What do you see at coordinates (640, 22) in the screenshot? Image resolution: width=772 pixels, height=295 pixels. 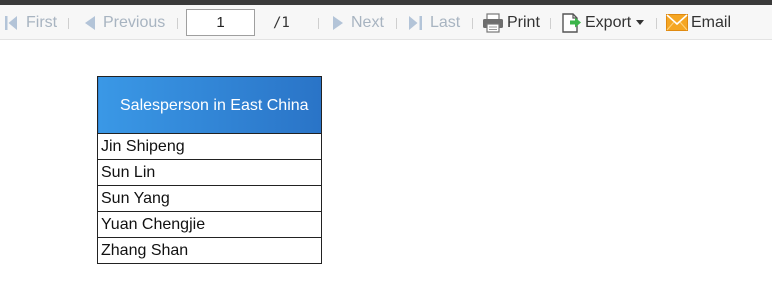 I see `caret-down-icon` at bounding box center [640, 22].